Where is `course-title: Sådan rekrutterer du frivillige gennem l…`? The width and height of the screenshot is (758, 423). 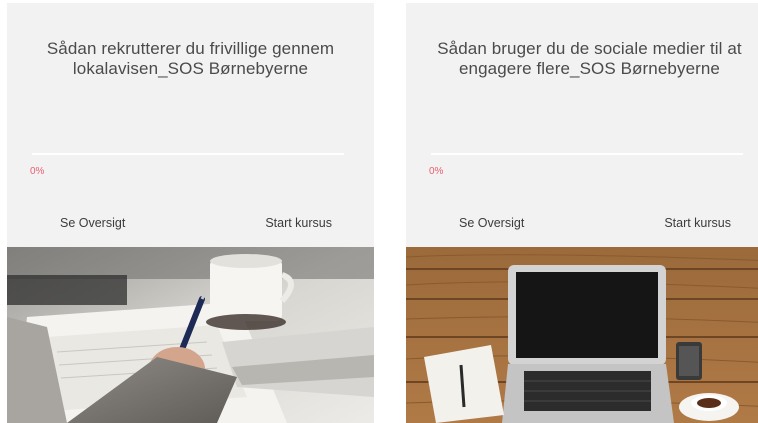 course-title: Sådan rekrutterer du frivillige gennem l… is located at coordinates (190, 58).